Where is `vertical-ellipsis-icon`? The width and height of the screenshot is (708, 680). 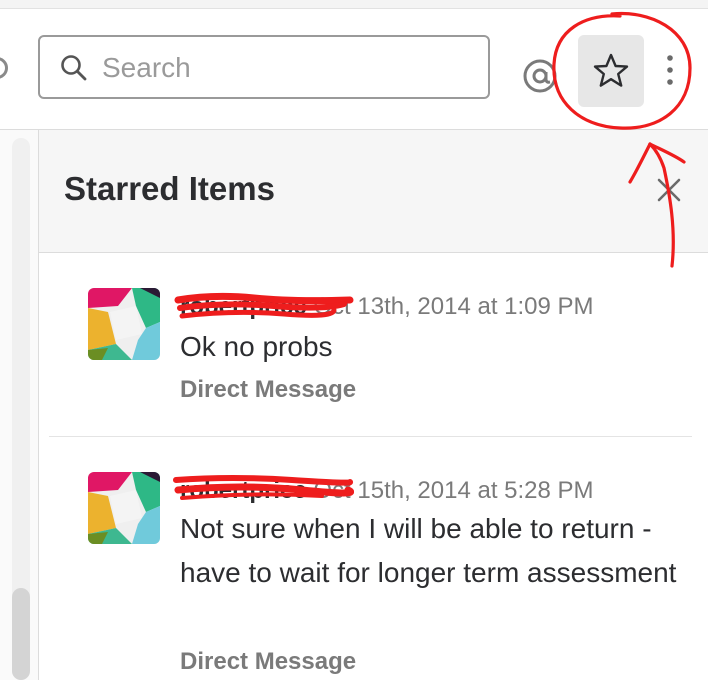
vertical-ellipsis-icon is located at coordinates (670, 73).